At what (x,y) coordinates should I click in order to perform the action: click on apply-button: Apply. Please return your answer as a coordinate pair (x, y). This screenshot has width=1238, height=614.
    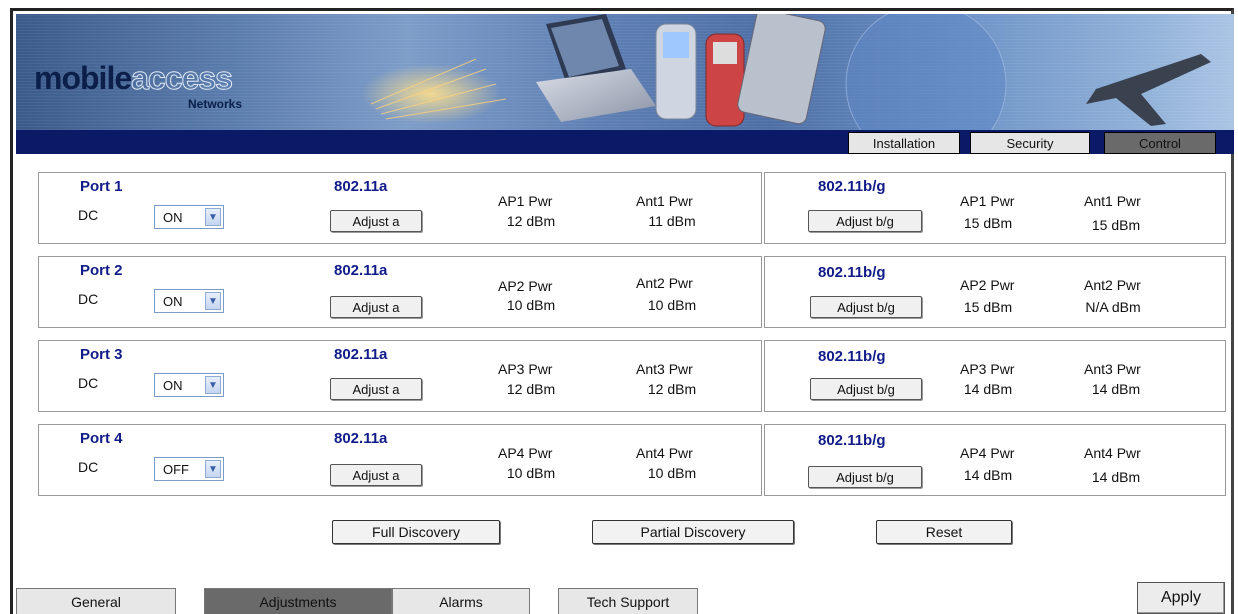
    Looking at the image, I should click on (1181, 598).